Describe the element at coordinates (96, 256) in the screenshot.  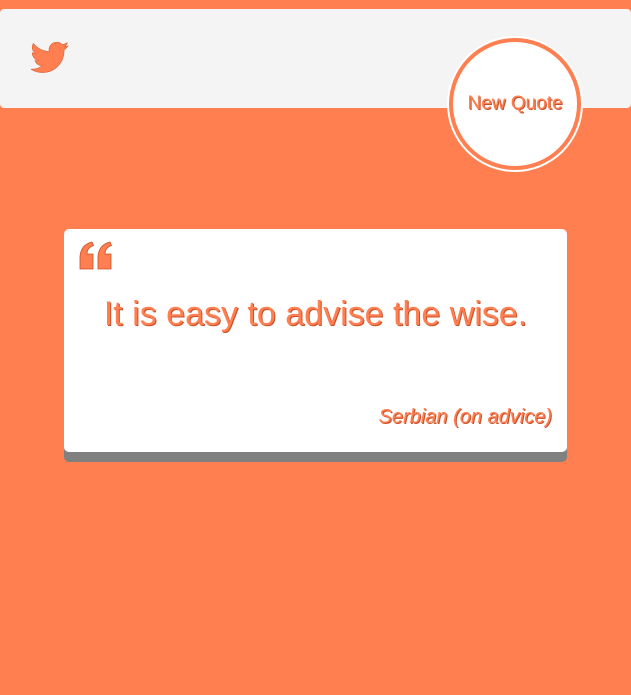
I see `quote-left-icon` at that location.